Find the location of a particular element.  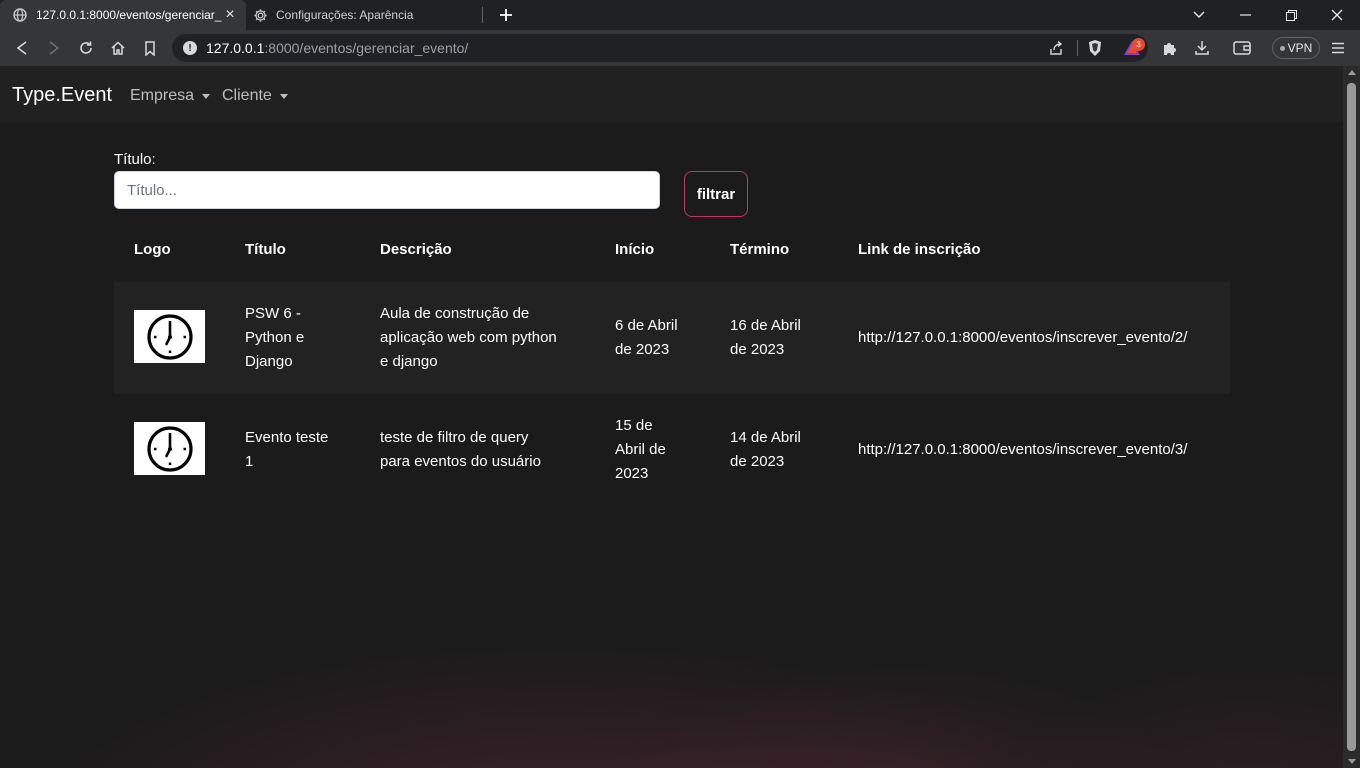

event-description-line: aplicação web com python is located at coordinates (468, 337).